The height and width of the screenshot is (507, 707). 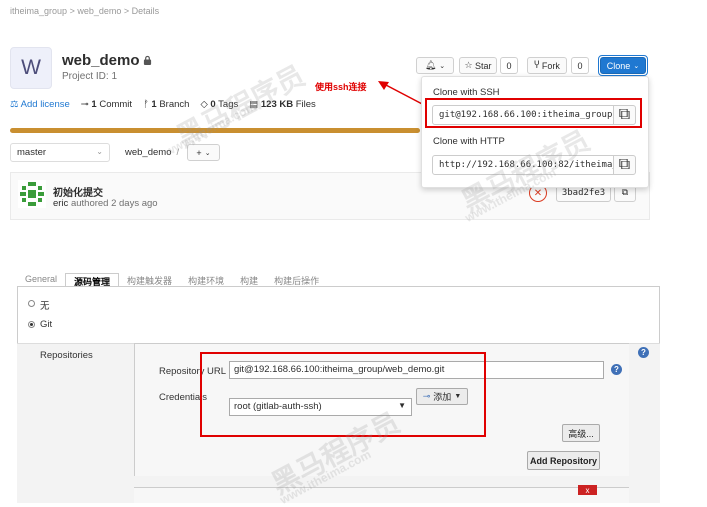 I want to click on bell-icon: 🔔︎, so click(x=430, y=65).